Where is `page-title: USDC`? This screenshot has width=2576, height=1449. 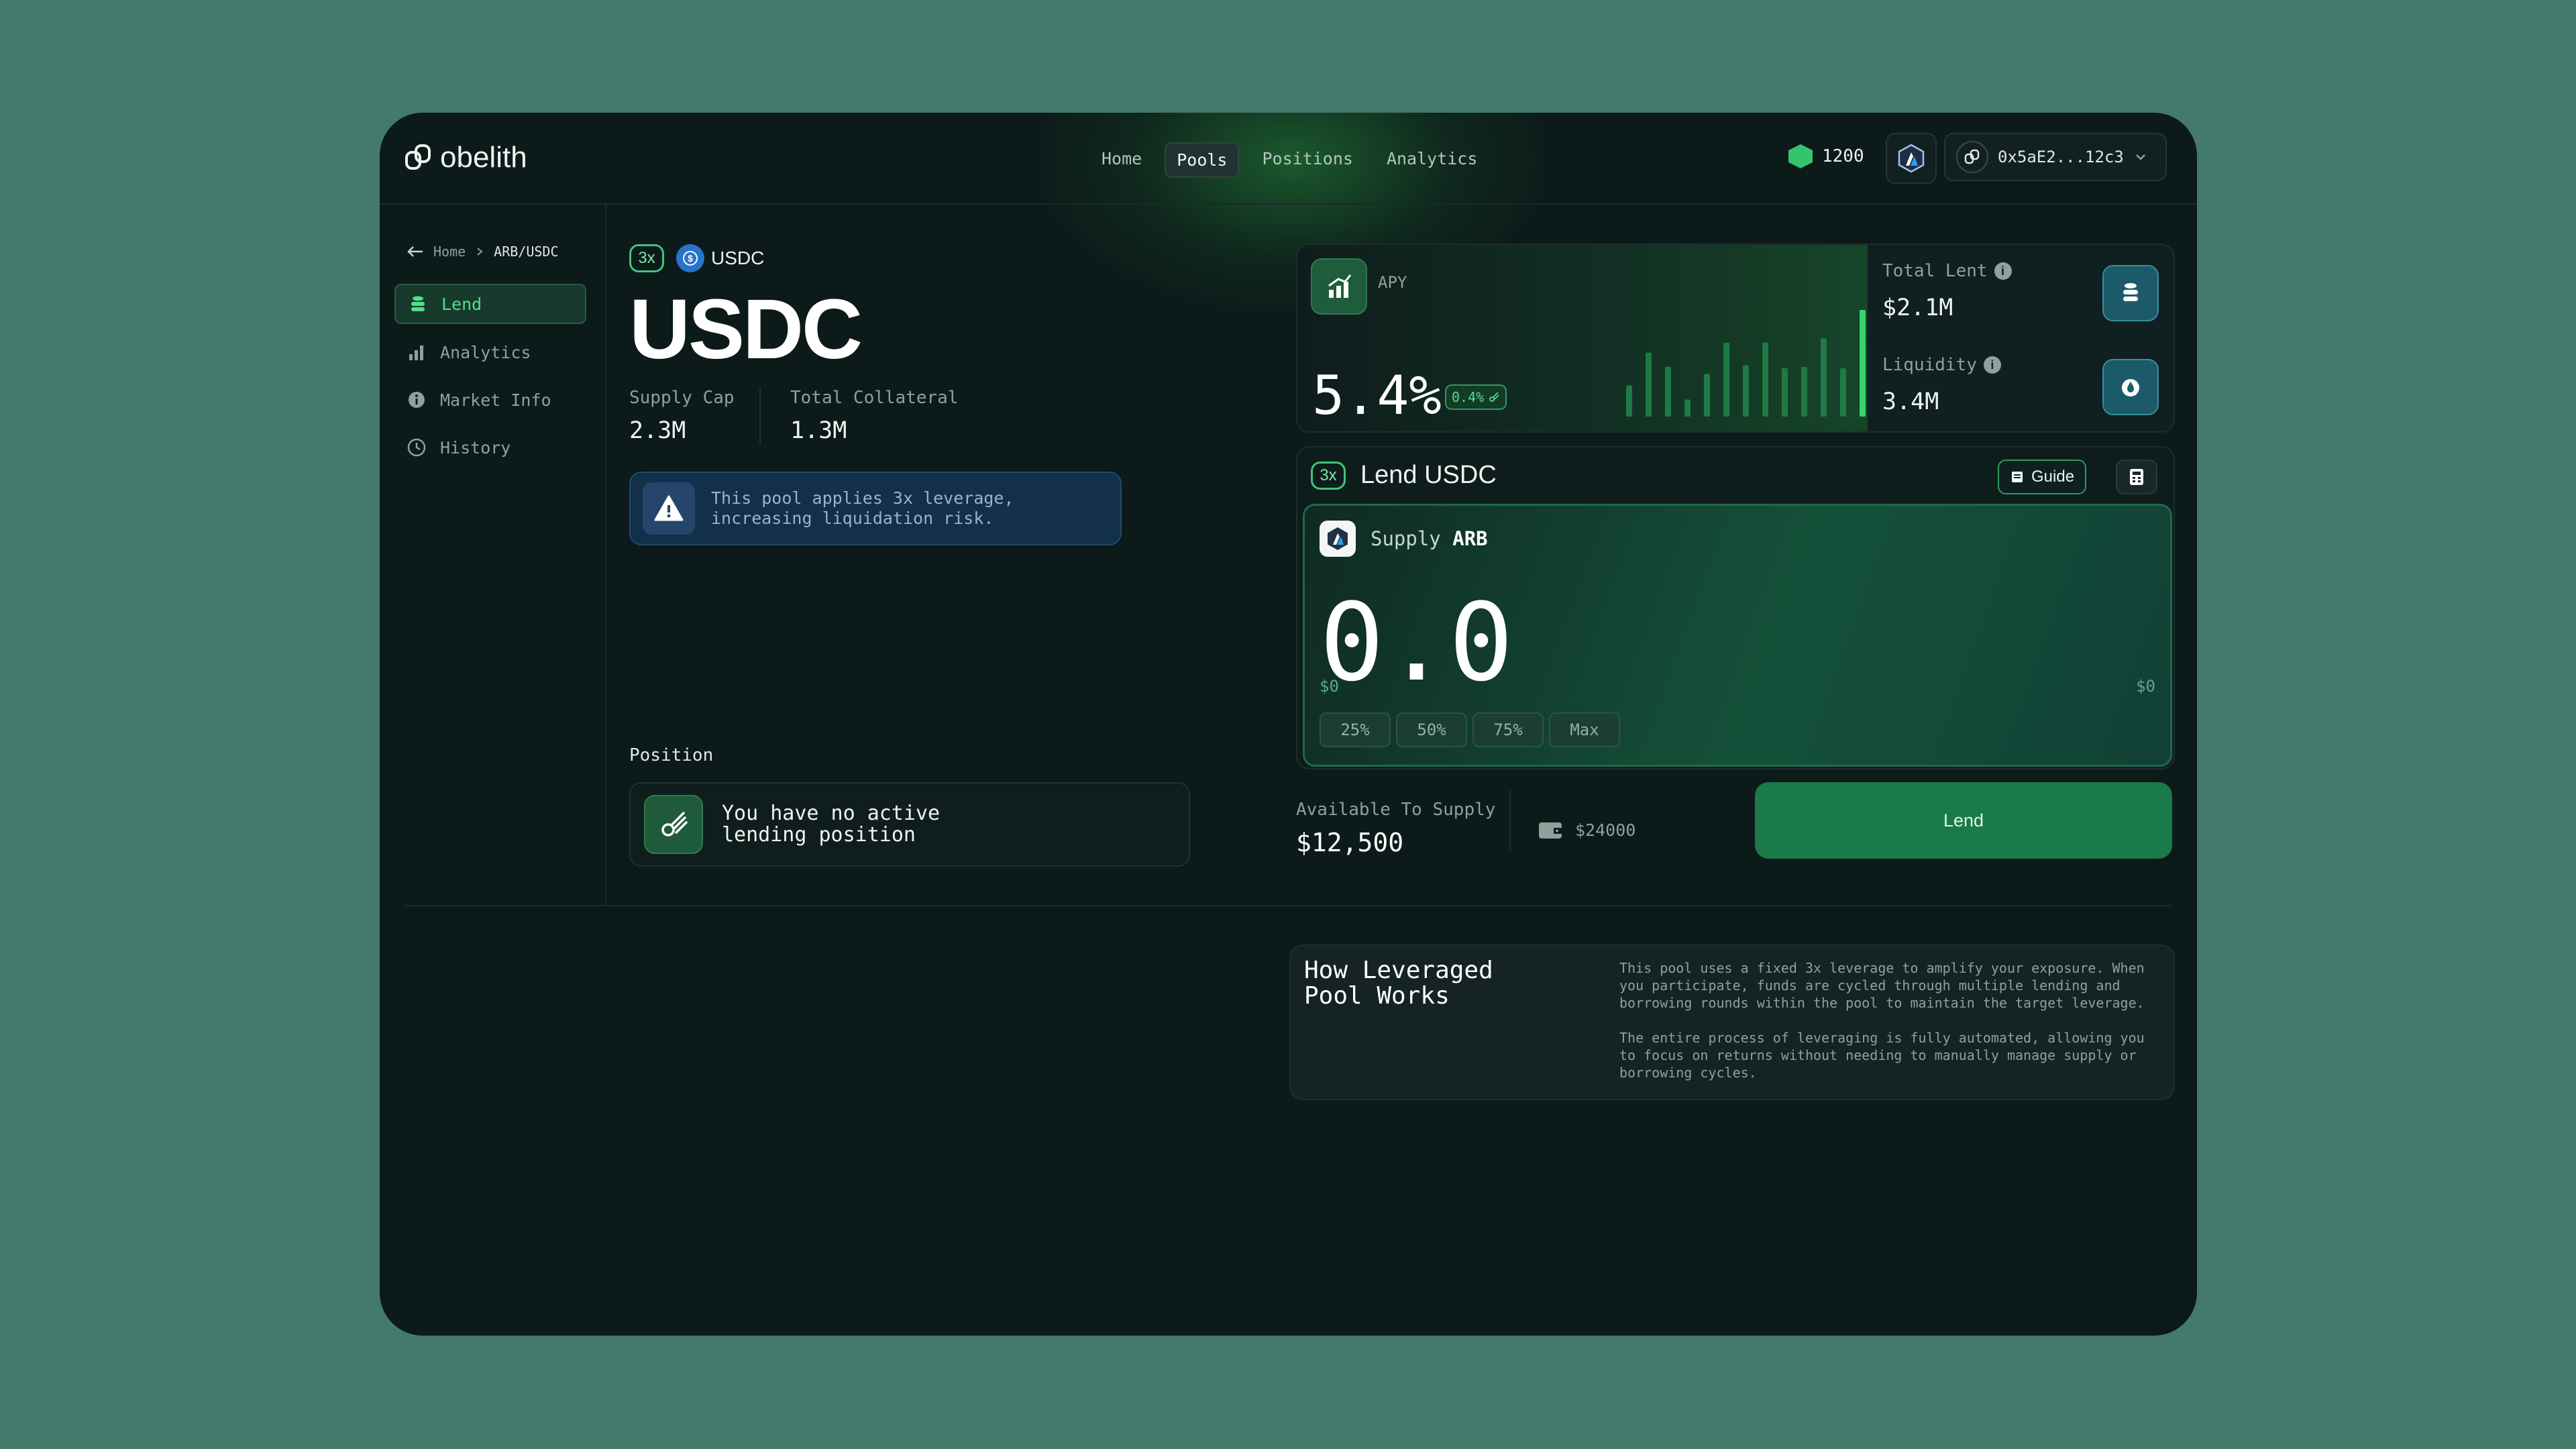 page-title: USDC is located at coordinates (746, 329).